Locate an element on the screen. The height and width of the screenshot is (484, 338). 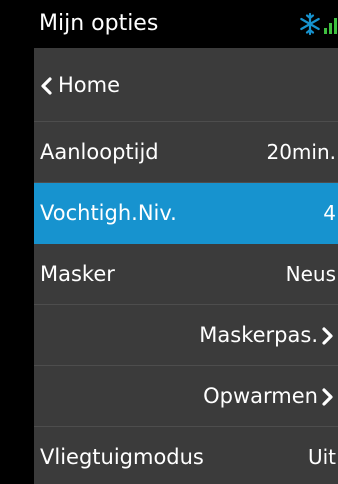
status-icons is located at coordinates (318, 24).